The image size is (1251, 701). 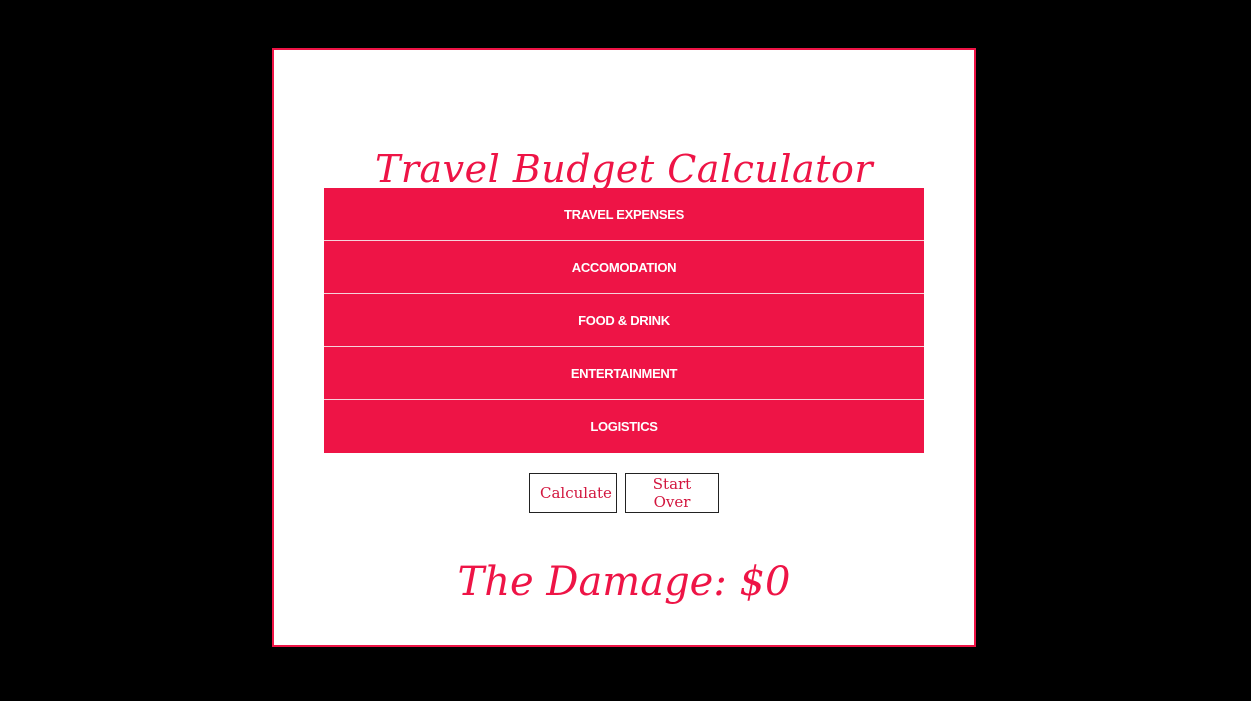 What do you see at coordinates (623, 169) in the screenshot?
I see `page-title: Travel Budget Calculator` at bounding box center [623, 169].